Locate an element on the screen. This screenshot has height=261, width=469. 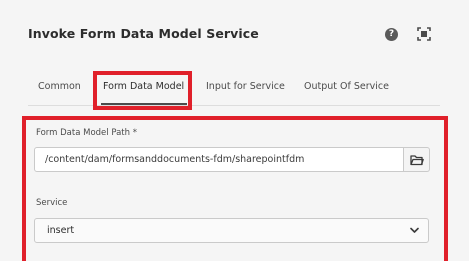
browse-button is located at coordinates (417, 159).